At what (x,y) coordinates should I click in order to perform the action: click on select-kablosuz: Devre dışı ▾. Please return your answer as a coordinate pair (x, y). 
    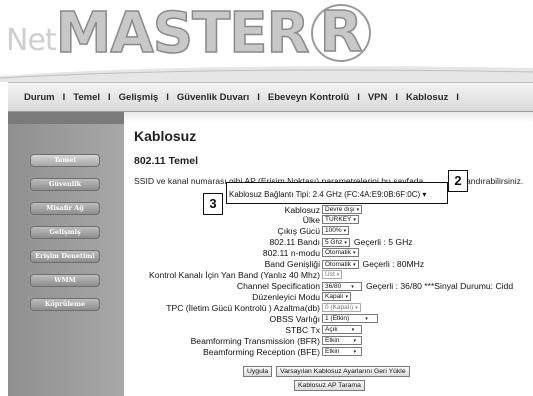
    Looking at the image, I should click on (342, 209).